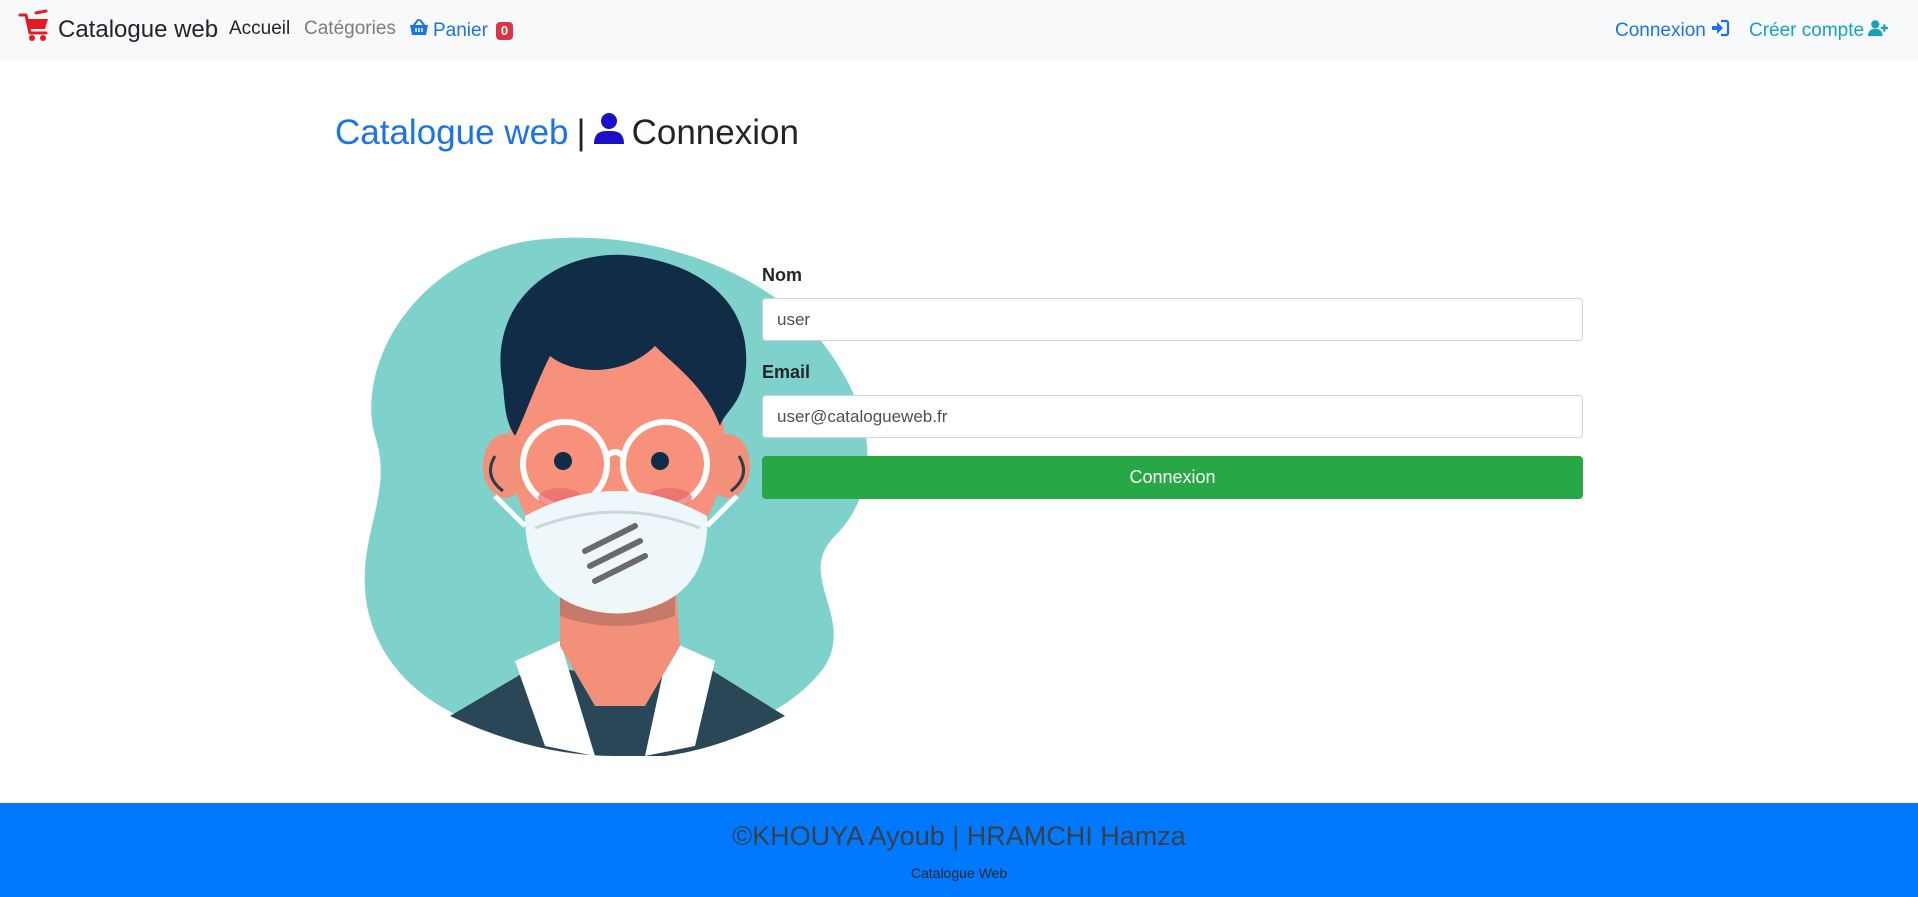  What do you see at coordinates (1878, 31) in the screenshot?
I see `user-plus-icon` at bounding box center [1878, 31].